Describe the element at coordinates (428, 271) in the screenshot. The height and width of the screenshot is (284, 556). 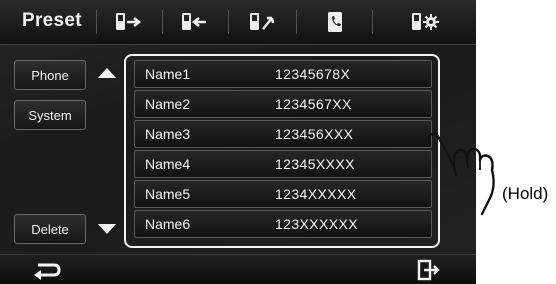
I see `exit-icon` at that location.